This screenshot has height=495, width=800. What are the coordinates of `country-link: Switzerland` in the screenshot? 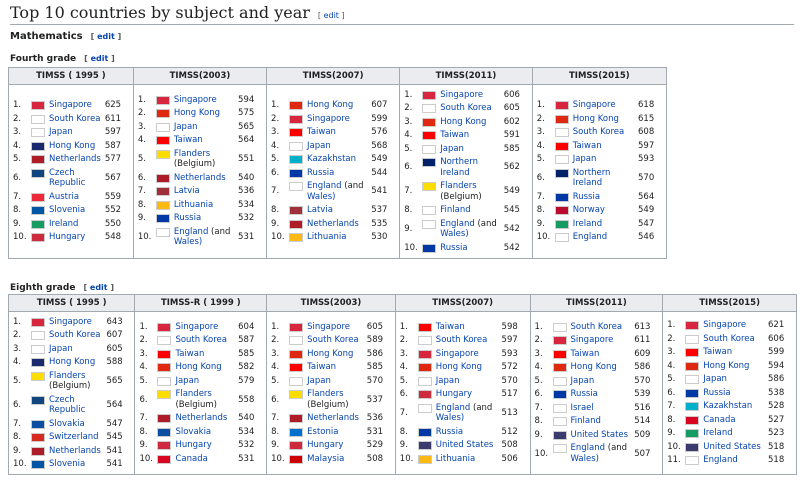 It's located at (74, 437).